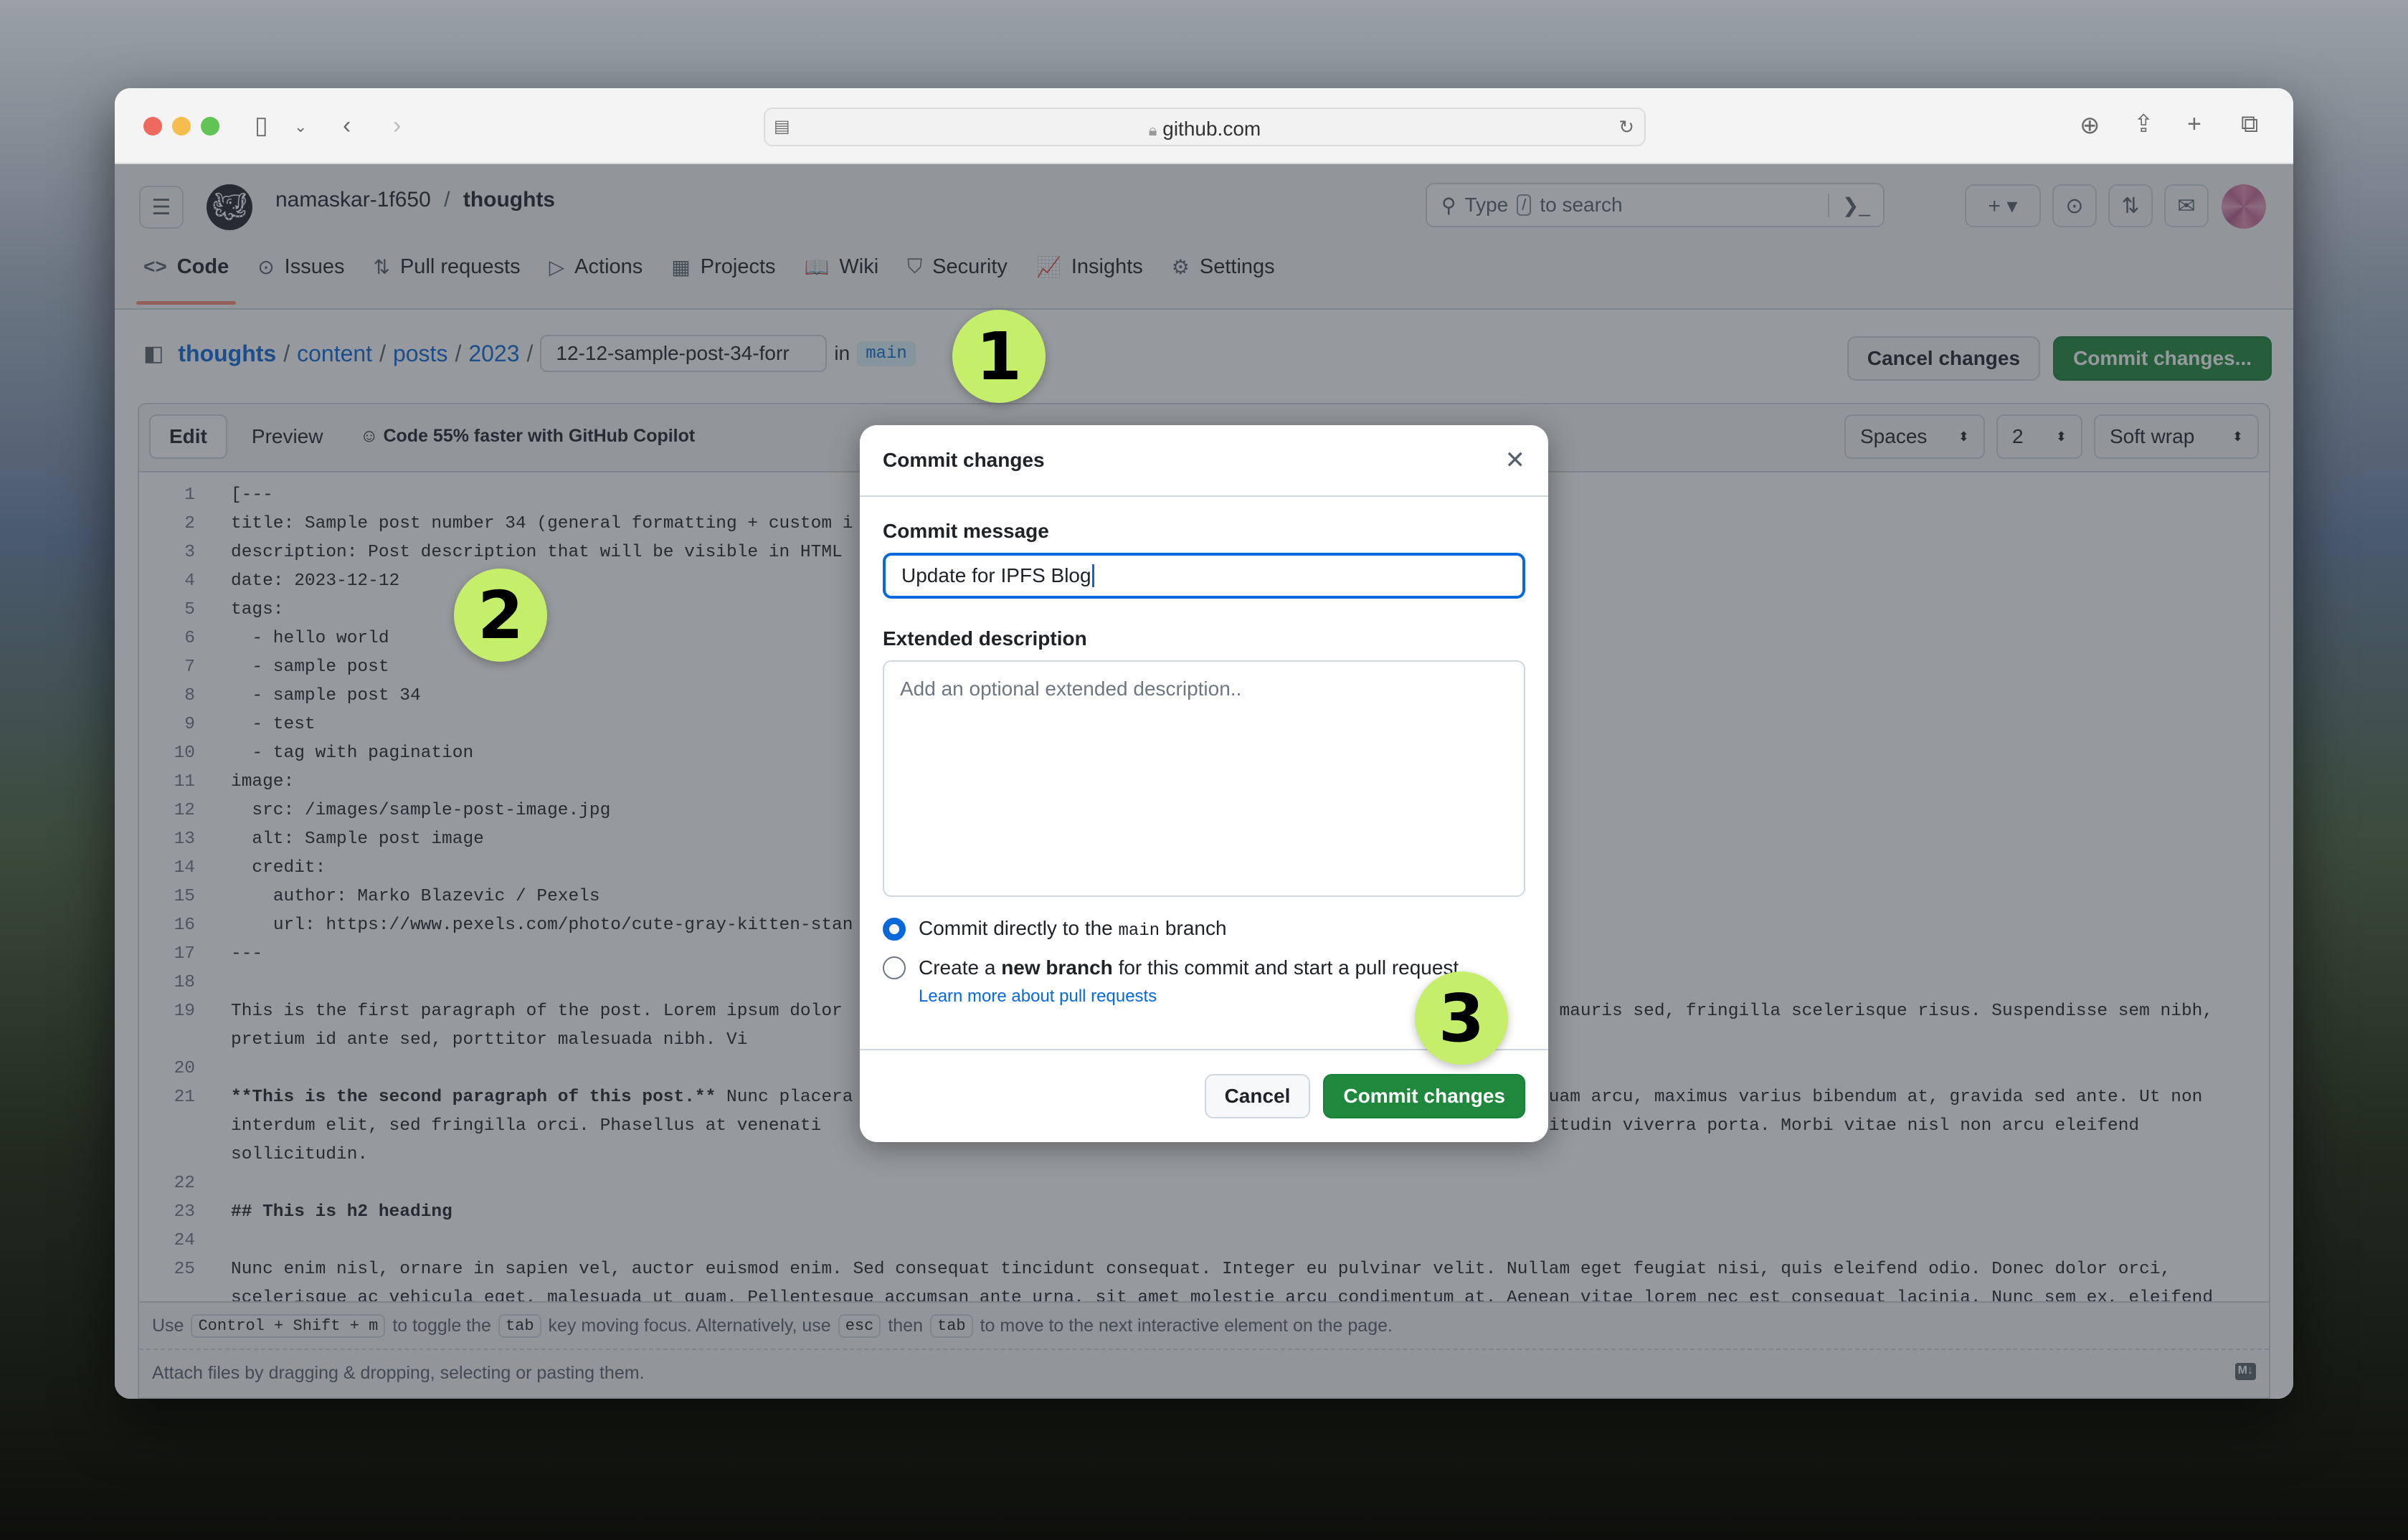 The width and height of the screenshot is (2408, 1540). Describe the element at coordinates (261, 125) in the screenshot. I see `sidebar-icon: ▯` at that location.